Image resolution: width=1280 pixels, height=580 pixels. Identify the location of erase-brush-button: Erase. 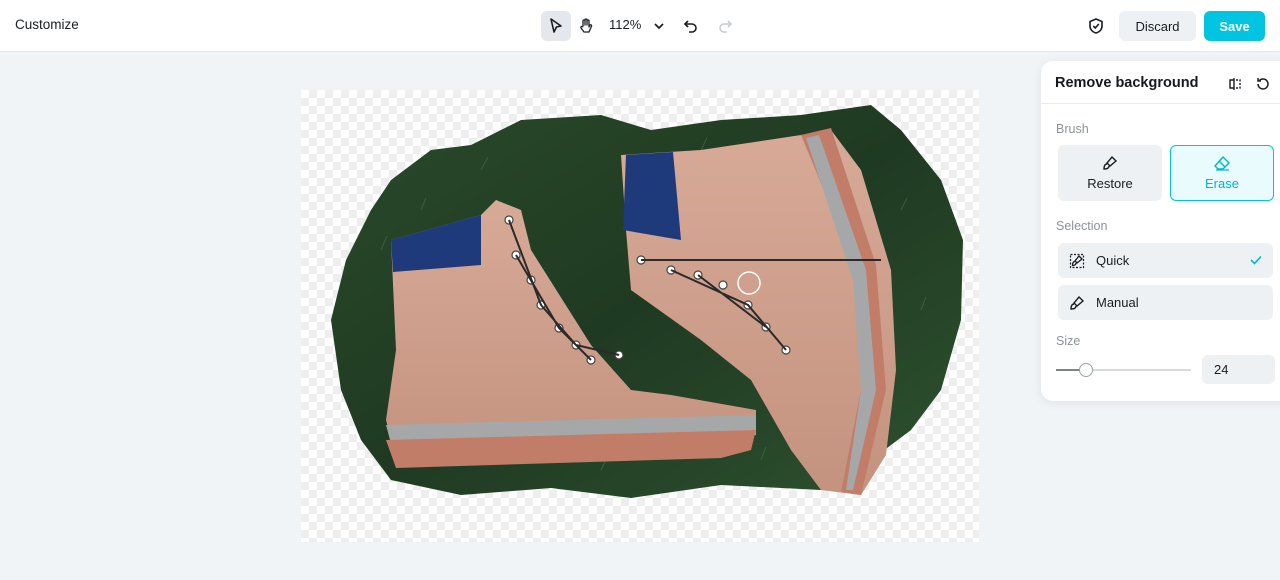
(1222, 173).